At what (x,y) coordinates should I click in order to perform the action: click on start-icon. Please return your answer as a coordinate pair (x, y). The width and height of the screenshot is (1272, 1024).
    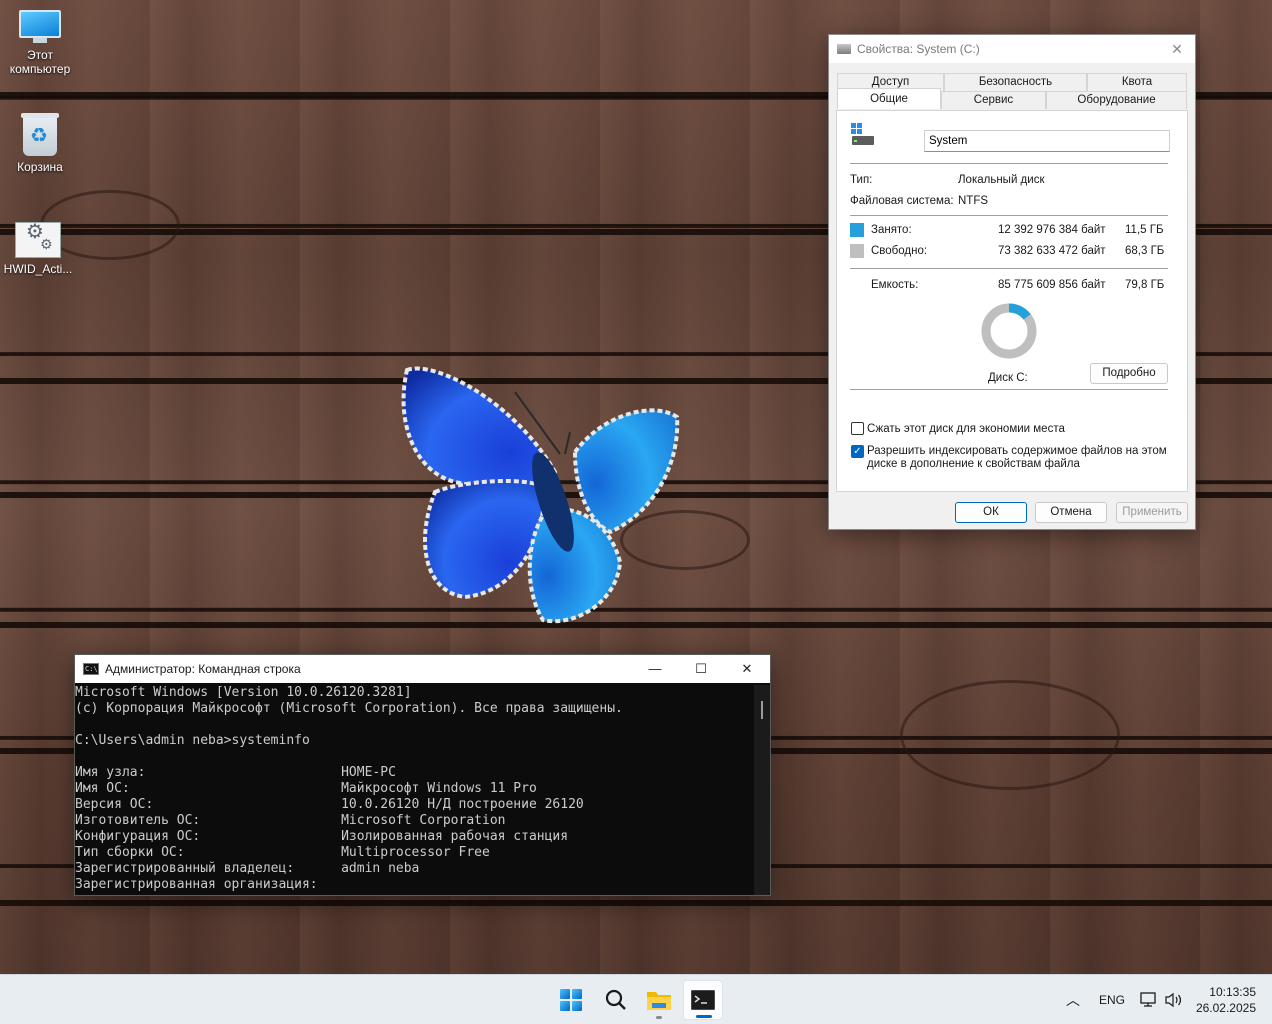
    Looking at the image, I should click on (571, 1000).